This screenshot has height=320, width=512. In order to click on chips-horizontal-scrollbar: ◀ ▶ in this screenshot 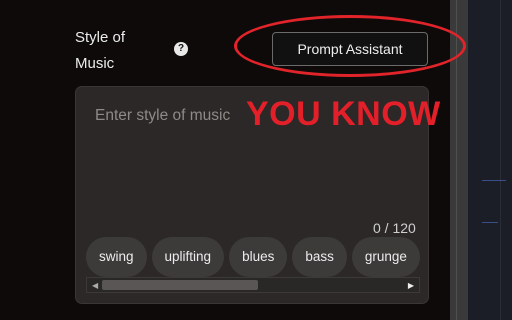, I will do `click(253, 285)`.